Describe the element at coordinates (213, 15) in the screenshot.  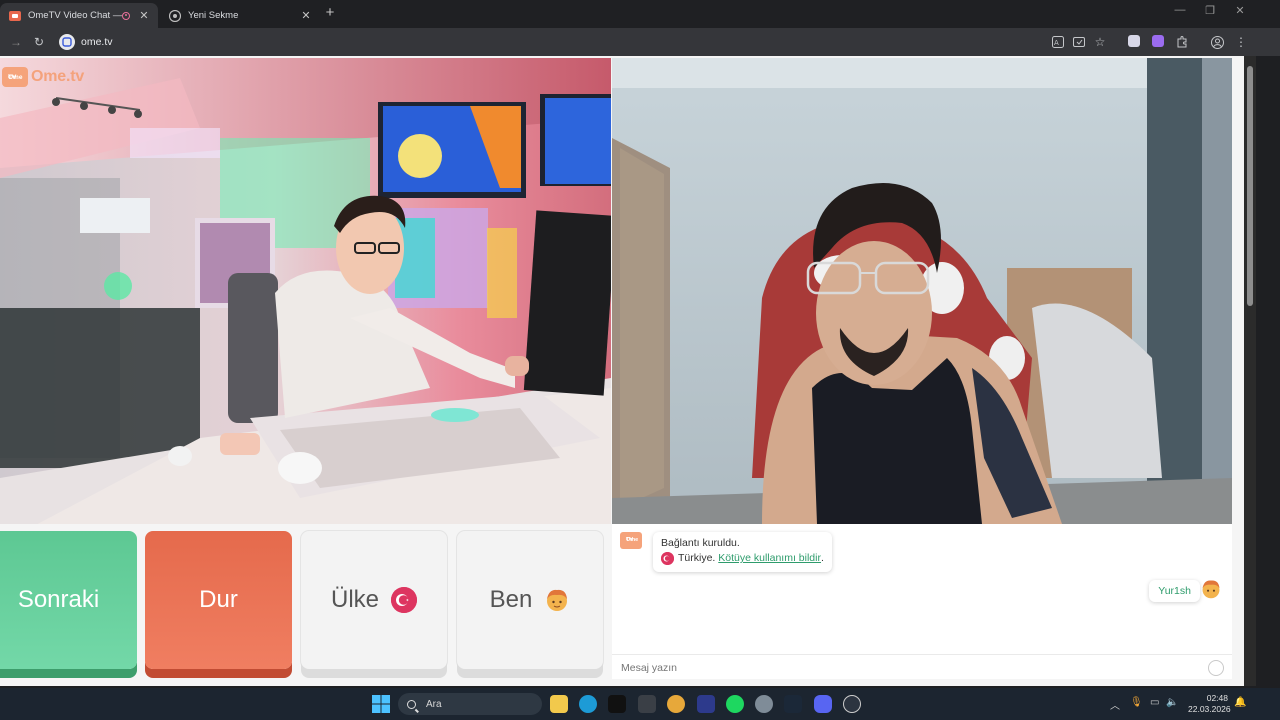
I see `tab-title: Yeni Sekme` at that location.